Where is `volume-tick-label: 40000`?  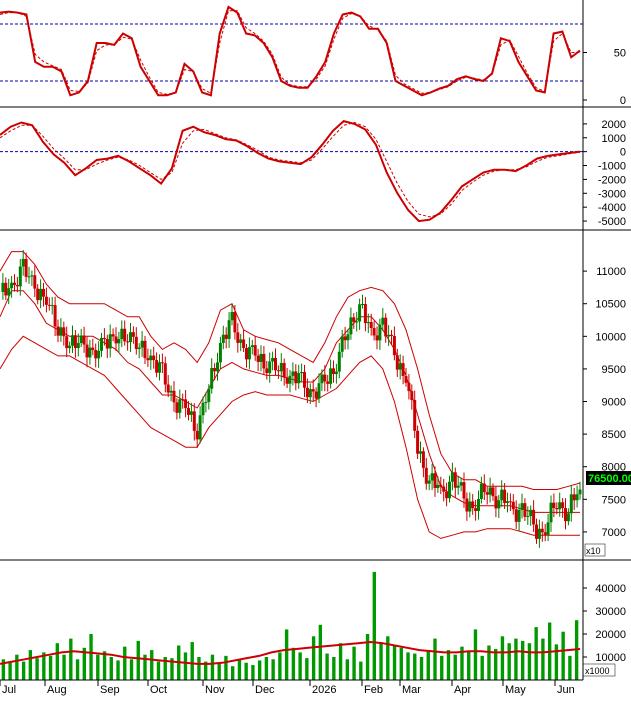
volume-tick-label: 40000 is located at coordinates (610, 589).